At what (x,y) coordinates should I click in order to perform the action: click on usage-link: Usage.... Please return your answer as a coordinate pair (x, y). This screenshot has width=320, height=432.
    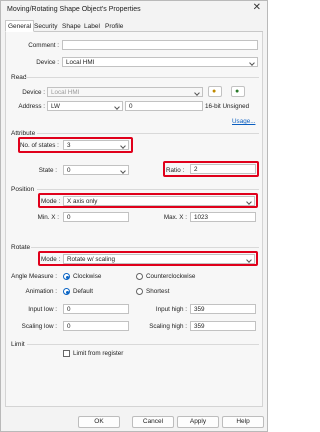
    Looking at the image, I should click on (243, 121).